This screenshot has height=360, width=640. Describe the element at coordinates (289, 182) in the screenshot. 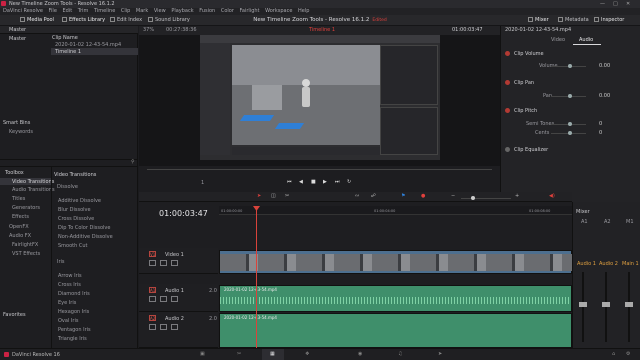

I see `previous-icon: ⏮` at that location.